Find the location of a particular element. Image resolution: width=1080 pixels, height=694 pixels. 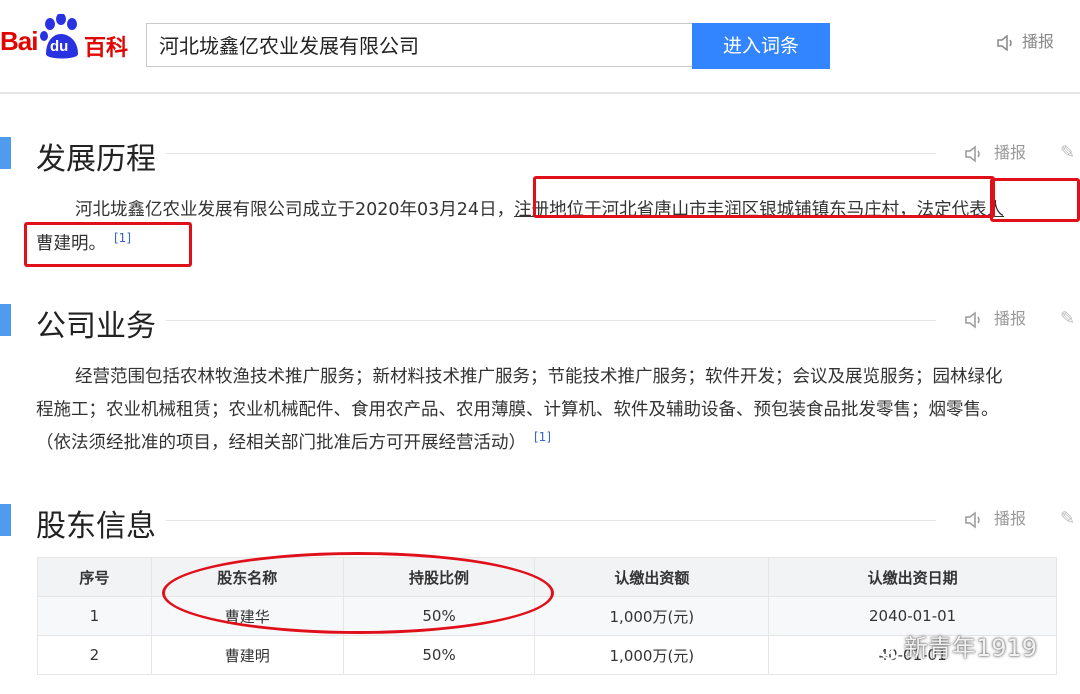

wechat-icon is located at coordinates (885, 649).